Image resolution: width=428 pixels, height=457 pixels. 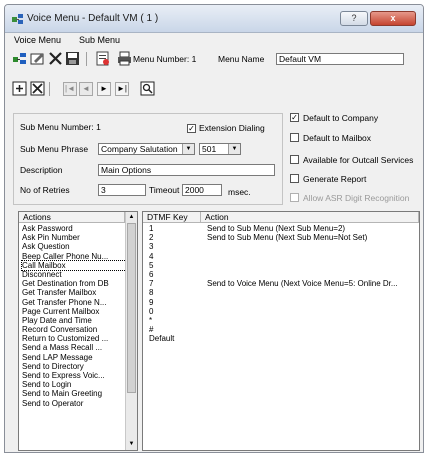 What do you see at coordinates (74, 265) in the screenshot?
I see `action-list-item: Call Mailbox` at bounding box center [74, 265].